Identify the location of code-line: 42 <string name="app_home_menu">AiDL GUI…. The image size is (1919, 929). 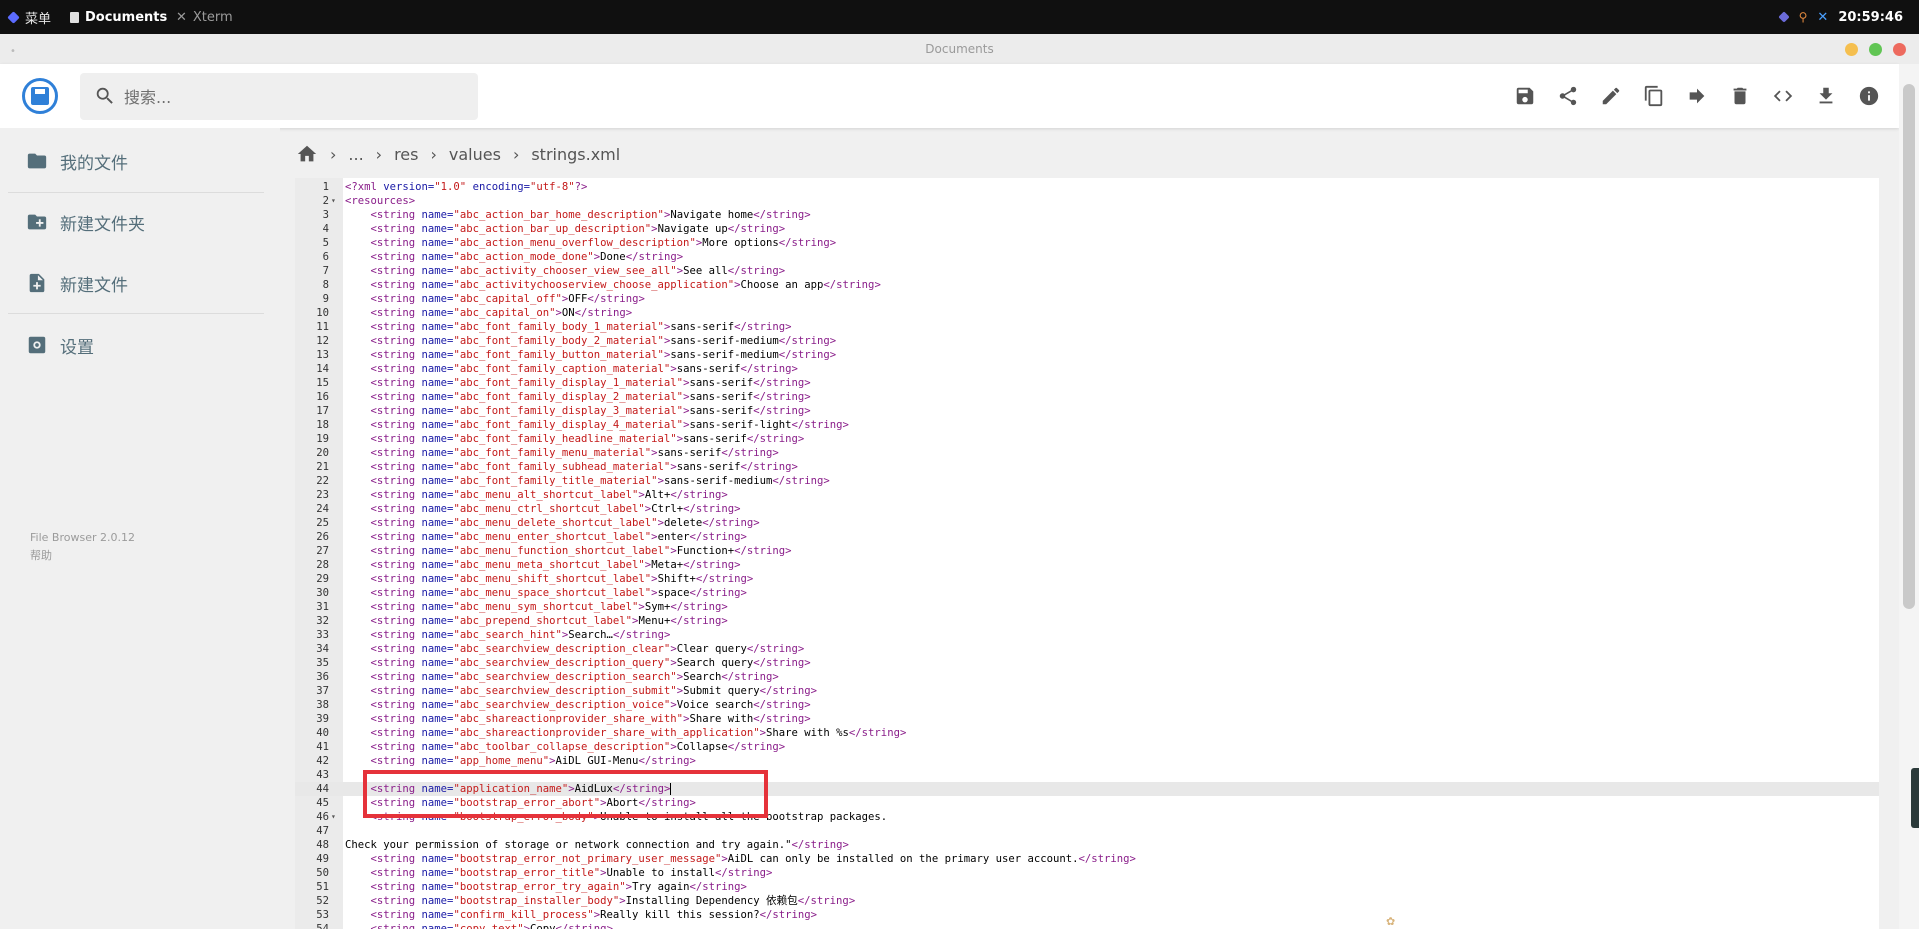
(1087, 761).